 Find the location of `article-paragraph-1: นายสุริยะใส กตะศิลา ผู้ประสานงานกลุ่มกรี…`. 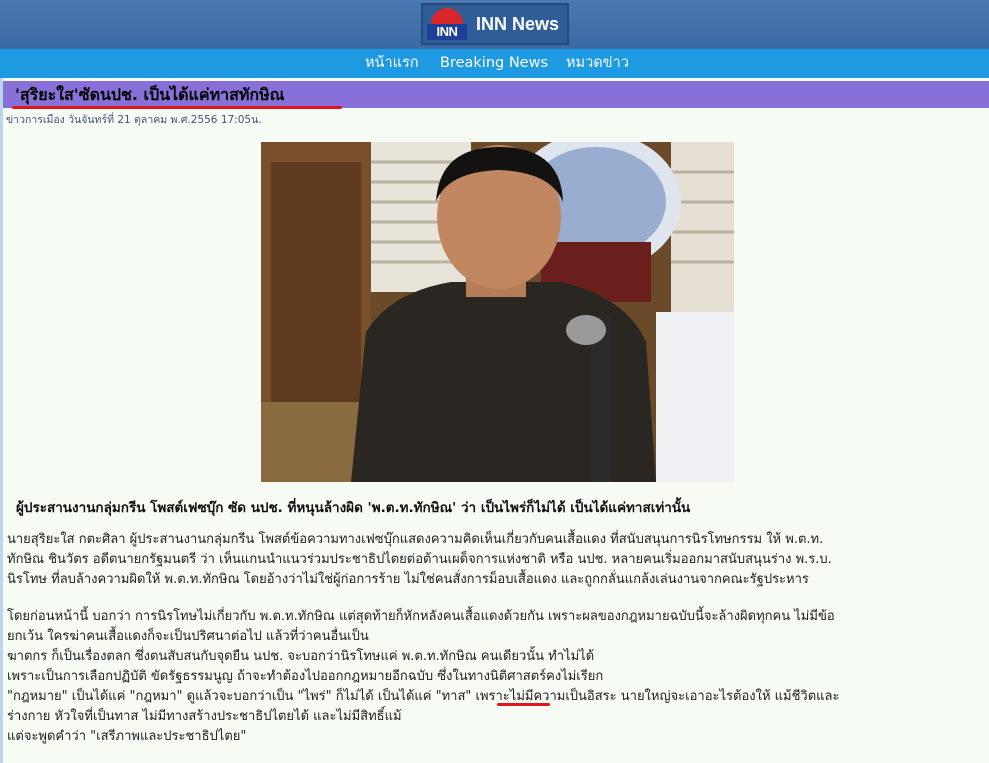

article-paragraph-1: นายสุริยะใส กตะศิลา ผู้ประสานงานกลุ่มกรี… is located at coordinates (494, 560).